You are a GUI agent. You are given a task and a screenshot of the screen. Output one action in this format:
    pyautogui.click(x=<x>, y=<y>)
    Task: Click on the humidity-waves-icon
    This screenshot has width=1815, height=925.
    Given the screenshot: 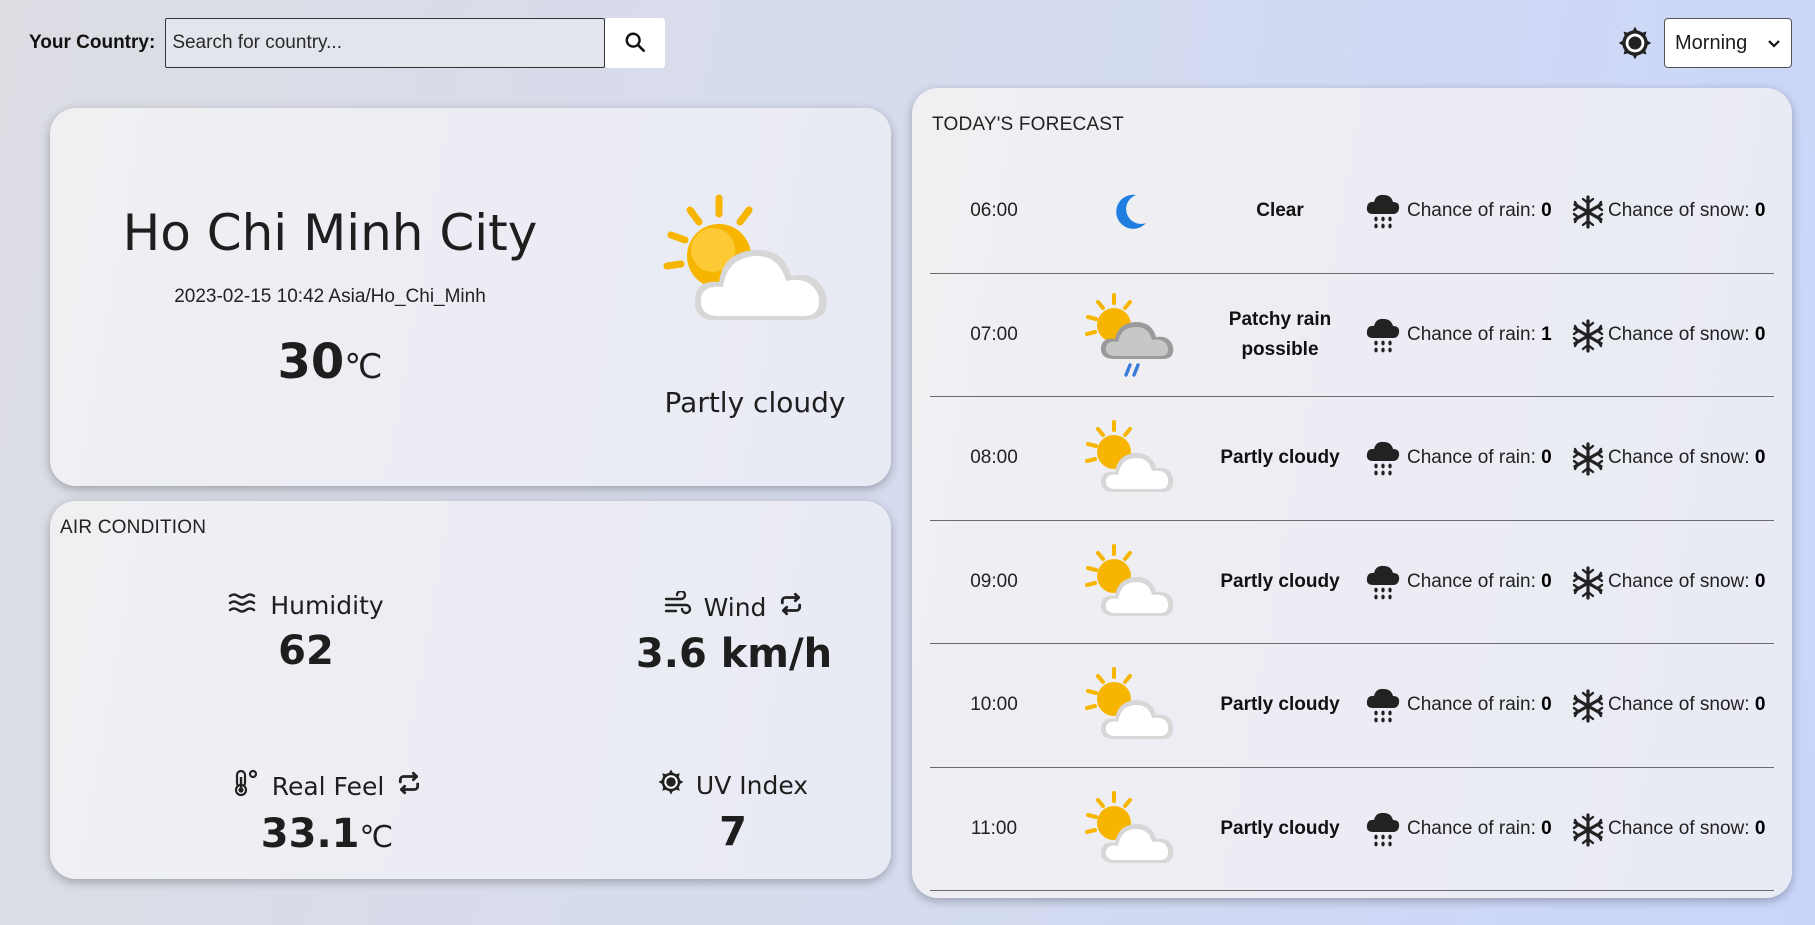 What is the action you would take?
    pyautogui.click(x=243, y=605)
    